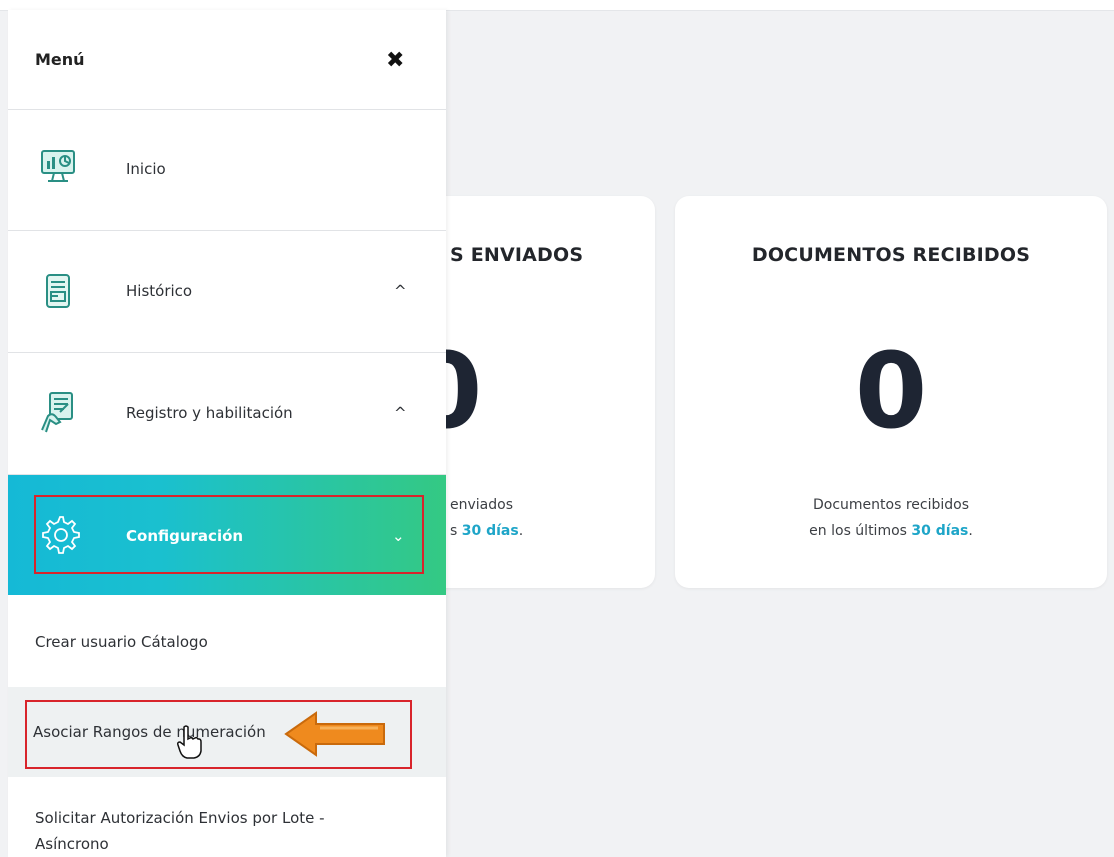 Image resolution: width=1114 pixels, height=857 pixels. Describe the element at coordinates (121, 642) in the screenshot. I see `submenu-item-label: Crear usuario Cátalogo` at that location.